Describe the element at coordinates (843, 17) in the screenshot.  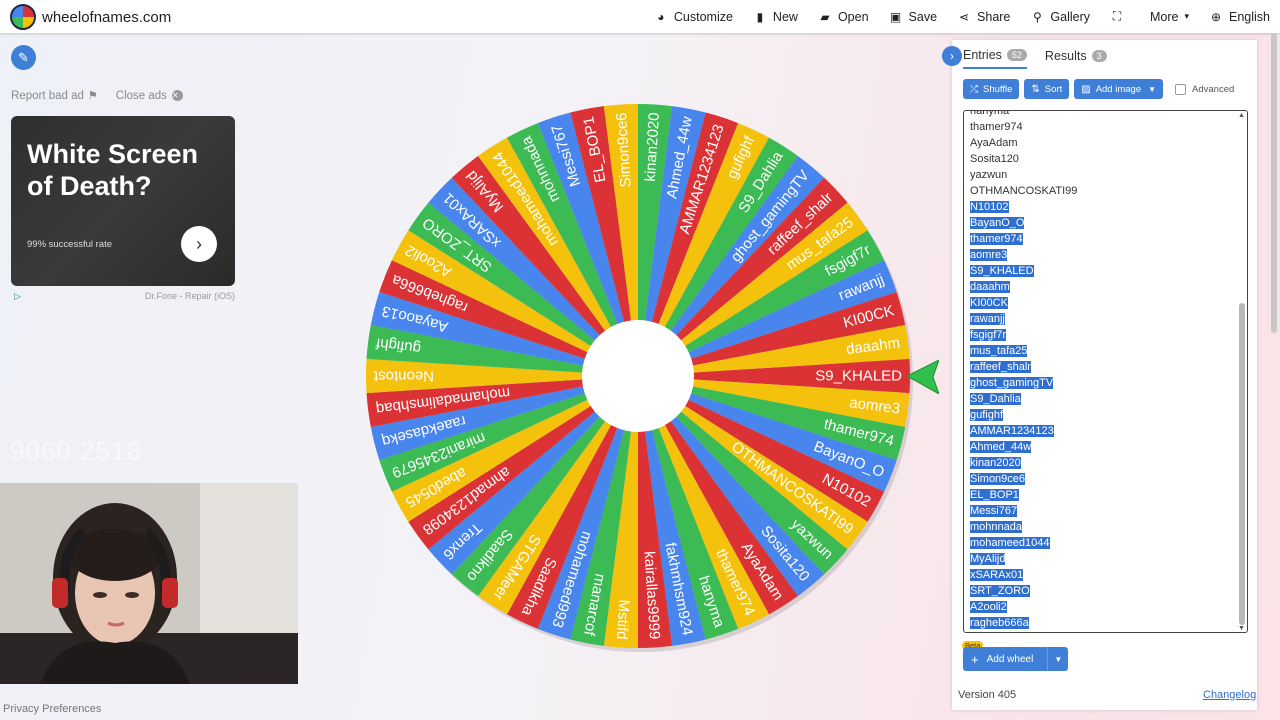
I see `menu-open: ▰ Open` at that location.